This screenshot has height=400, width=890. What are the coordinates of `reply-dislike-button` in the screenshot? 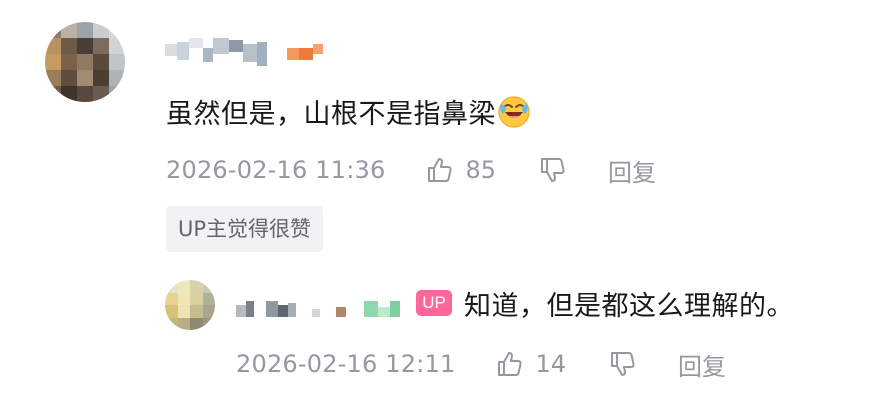 It's located at (623, 364).